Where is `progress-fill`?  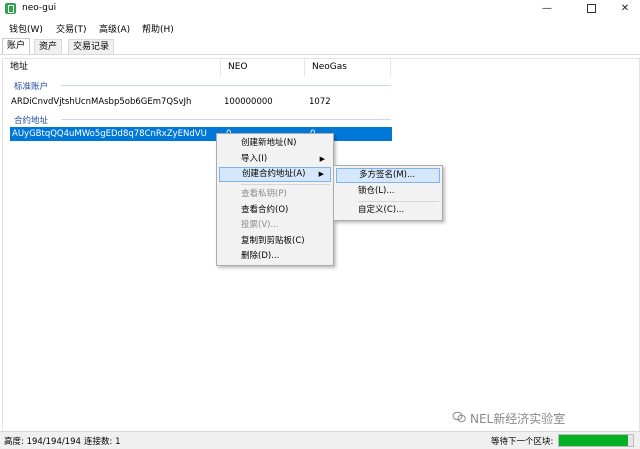 progress-fill is located at coordinates (593, 440).